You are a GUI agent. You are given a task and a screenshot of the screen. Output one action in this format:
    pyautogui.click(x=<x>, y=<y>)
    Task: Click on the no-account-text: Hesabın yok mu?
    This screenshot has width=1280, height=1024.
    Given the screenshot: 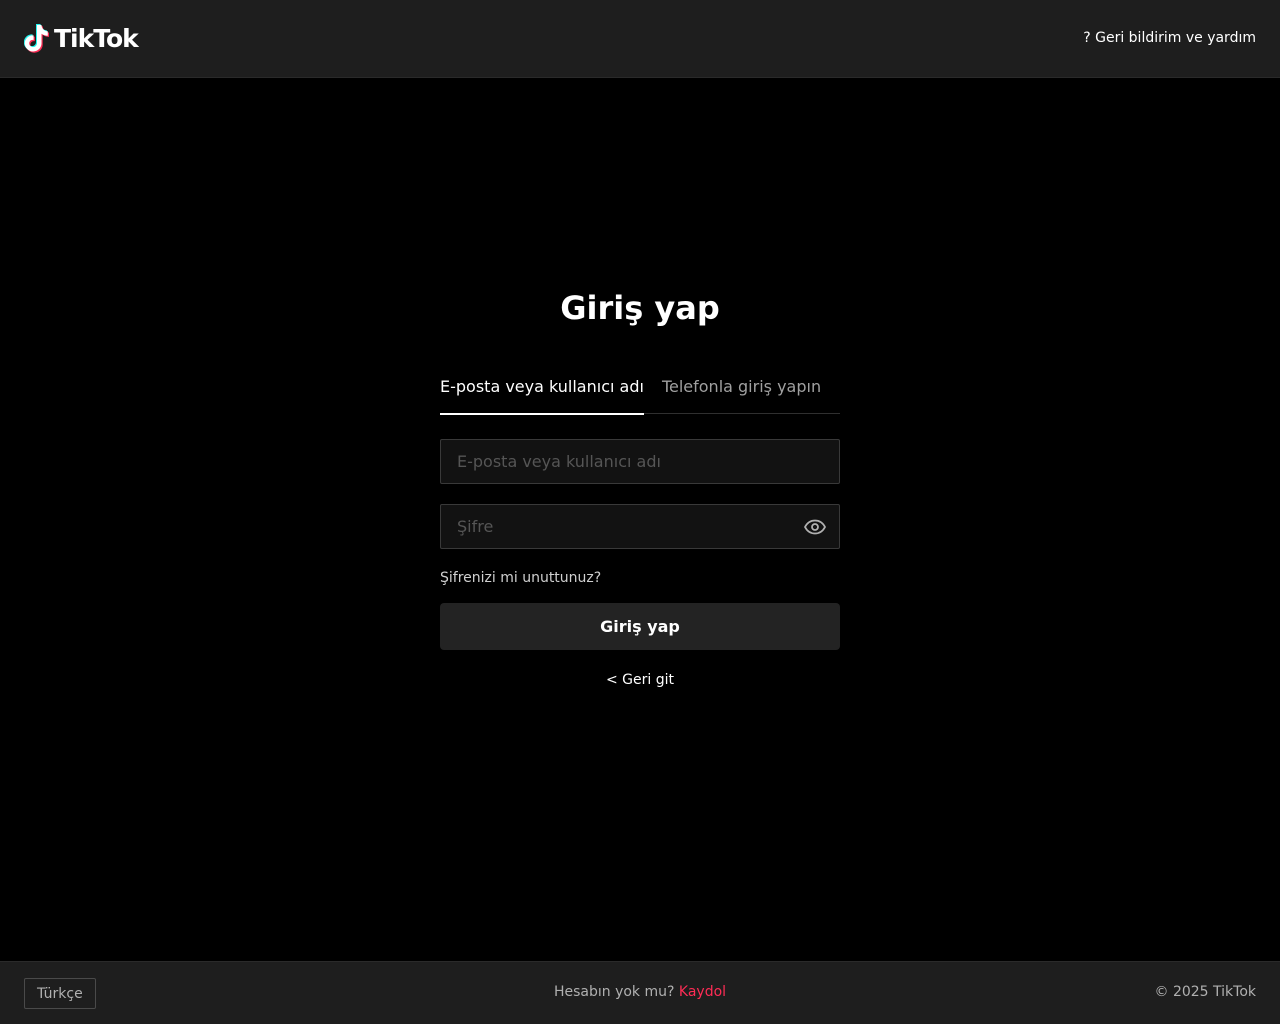 What is the action you would take?
    pyautogui.click(x=614, y=992)
    